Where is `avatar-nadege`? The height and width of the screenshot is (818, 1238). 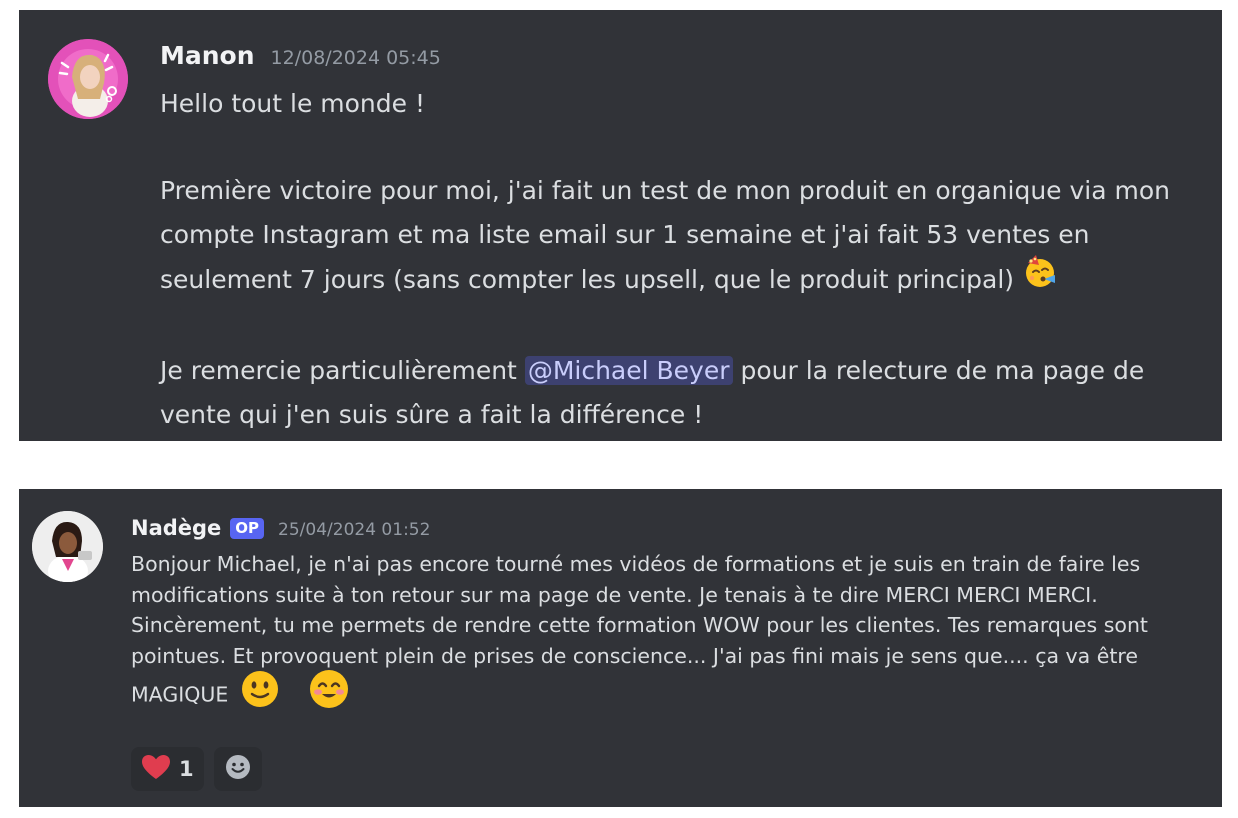
avatar-nadege is located at coordinates (67, 546).